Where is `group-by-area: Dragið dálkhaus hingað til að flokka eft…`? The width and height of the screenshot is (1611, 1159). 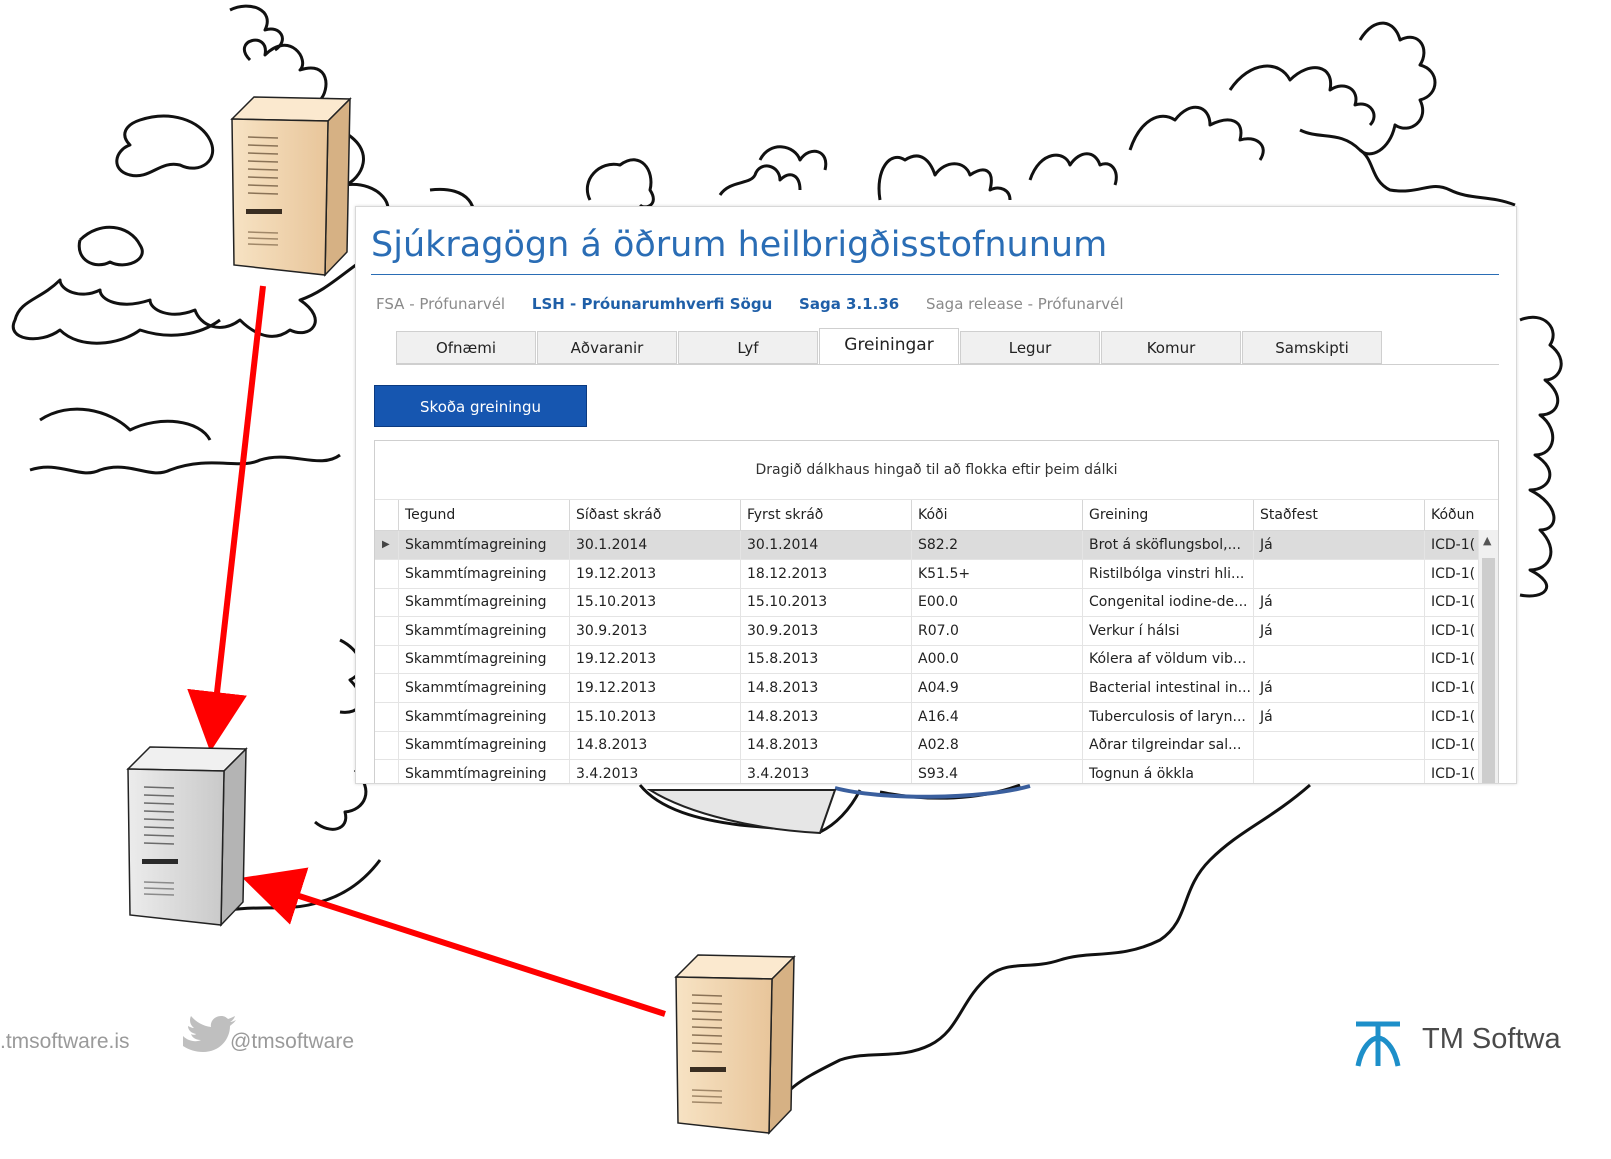 group-by-area: Dragið dálkhaus hingað til að flokka eft… is located at coordinates (936, 470).